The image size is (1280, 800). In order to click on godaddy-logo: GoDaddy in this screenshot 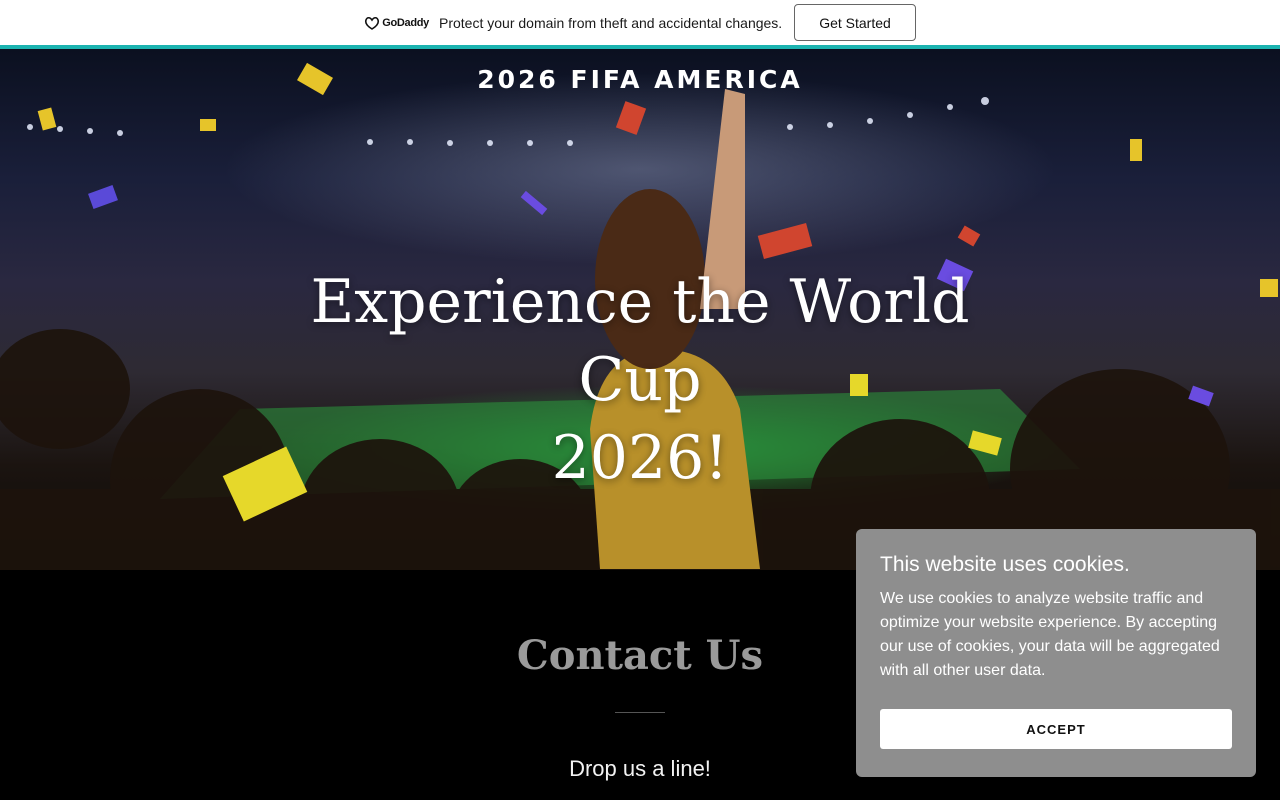, I will do `click(396, 23)`.